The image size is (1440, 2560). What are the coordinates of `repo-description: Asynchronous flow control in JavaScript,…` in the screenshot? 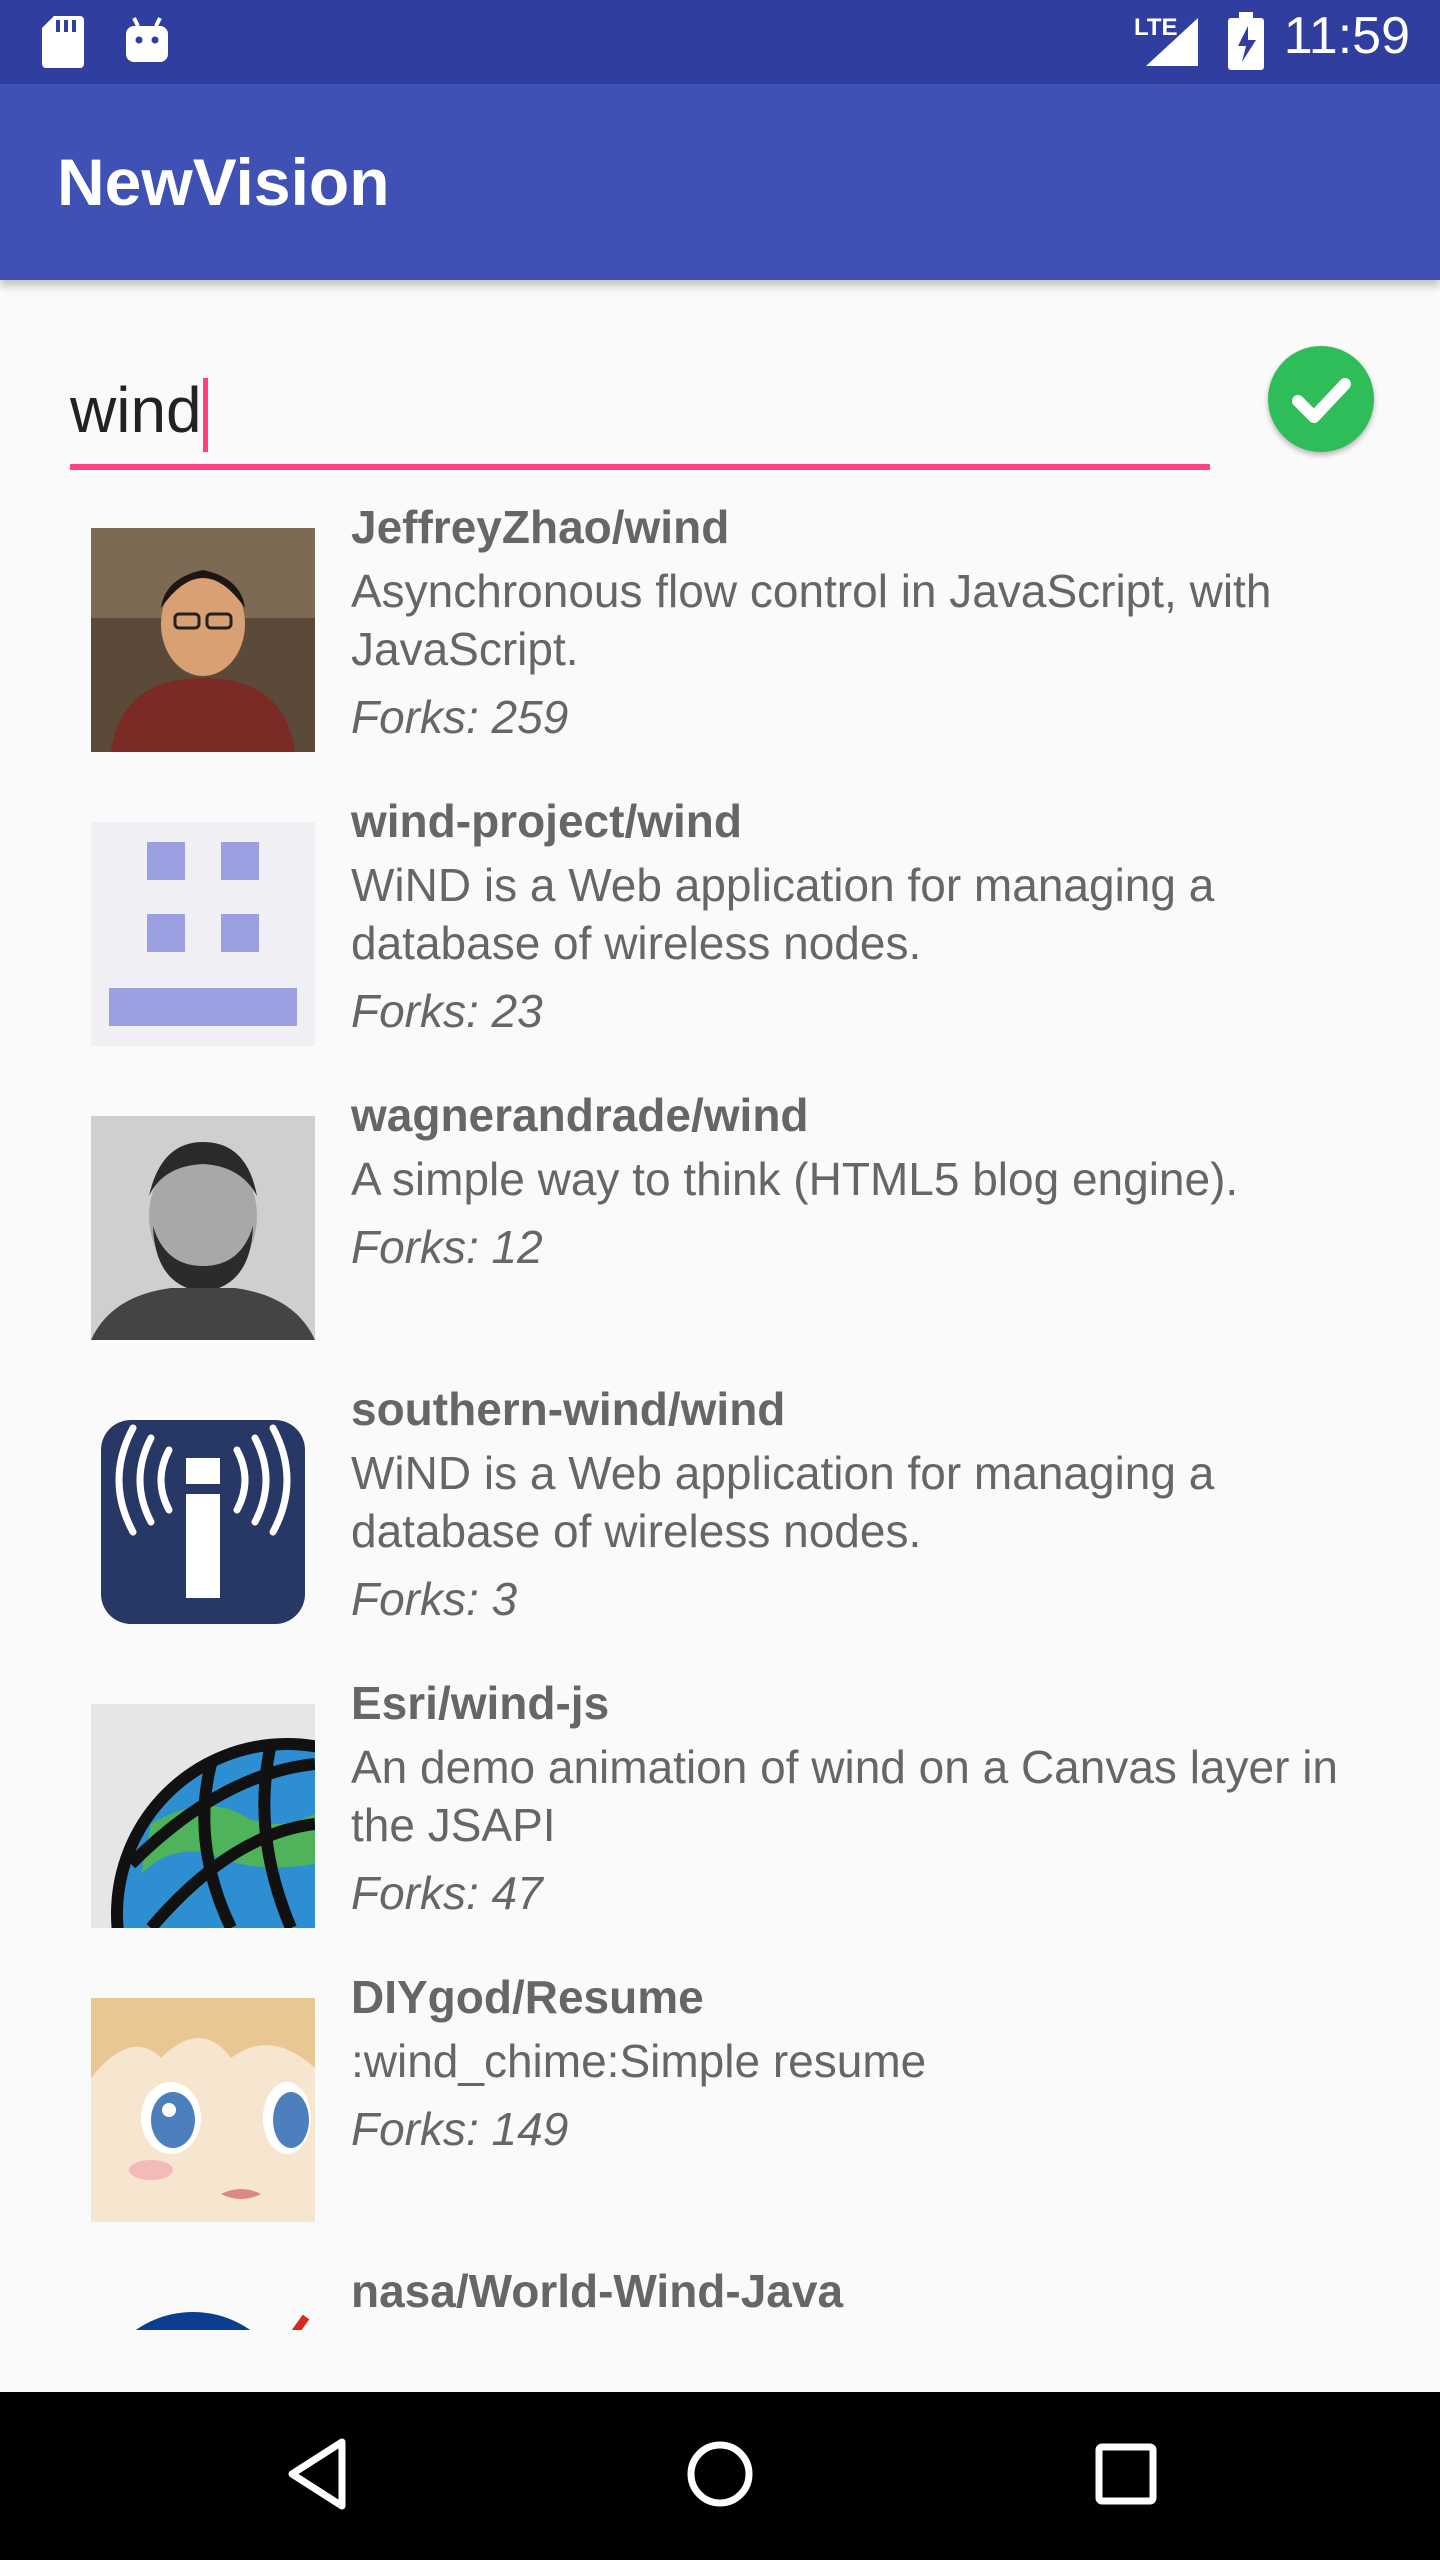 It's located at (811, 620).